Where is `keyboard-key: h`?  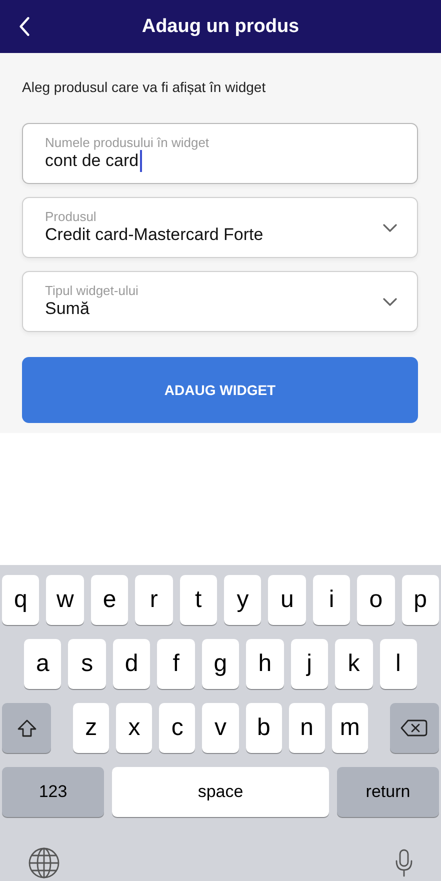
keyboard-key: h is located at coordinates (265, 664).